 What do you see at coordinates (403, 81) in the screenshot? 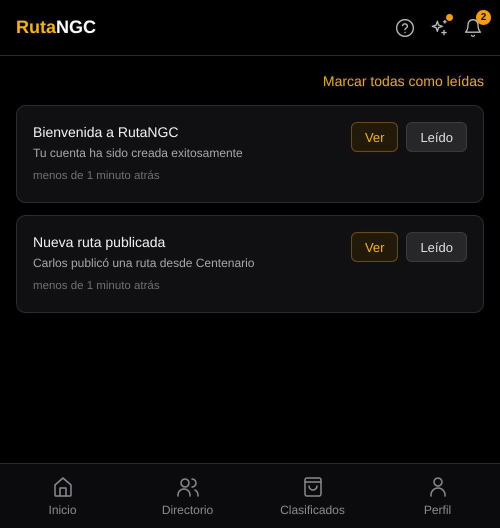
I see `mark-all-read-link: Marcar todas como leídas` at bounding box center [403, 81].